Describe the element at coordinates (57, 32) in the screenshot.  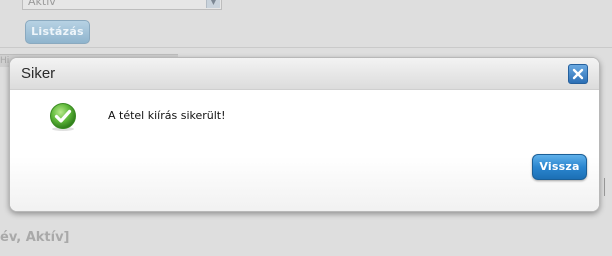
I see `list-button: Listázás` at that location.